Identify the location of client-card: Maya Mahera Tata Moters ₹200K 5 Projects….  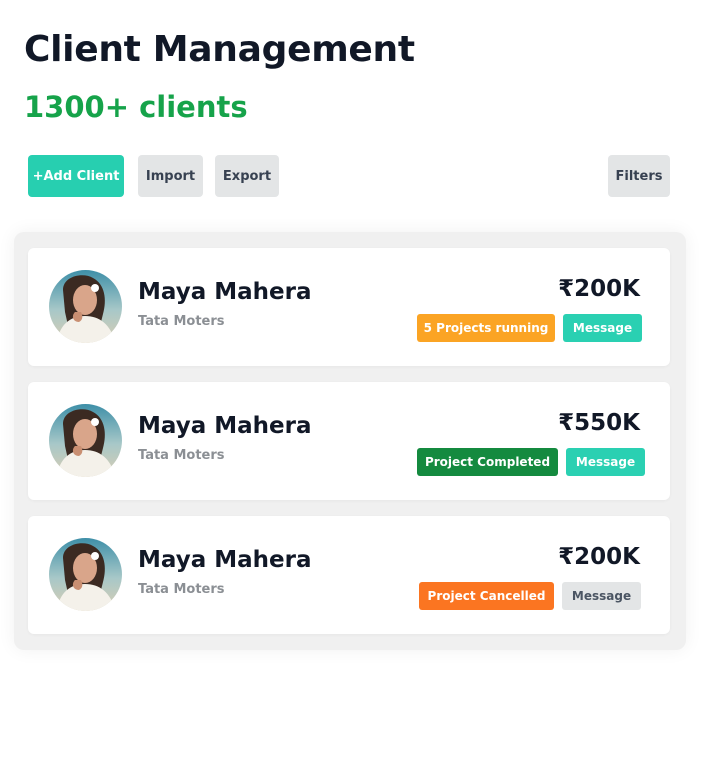
(349, 307).